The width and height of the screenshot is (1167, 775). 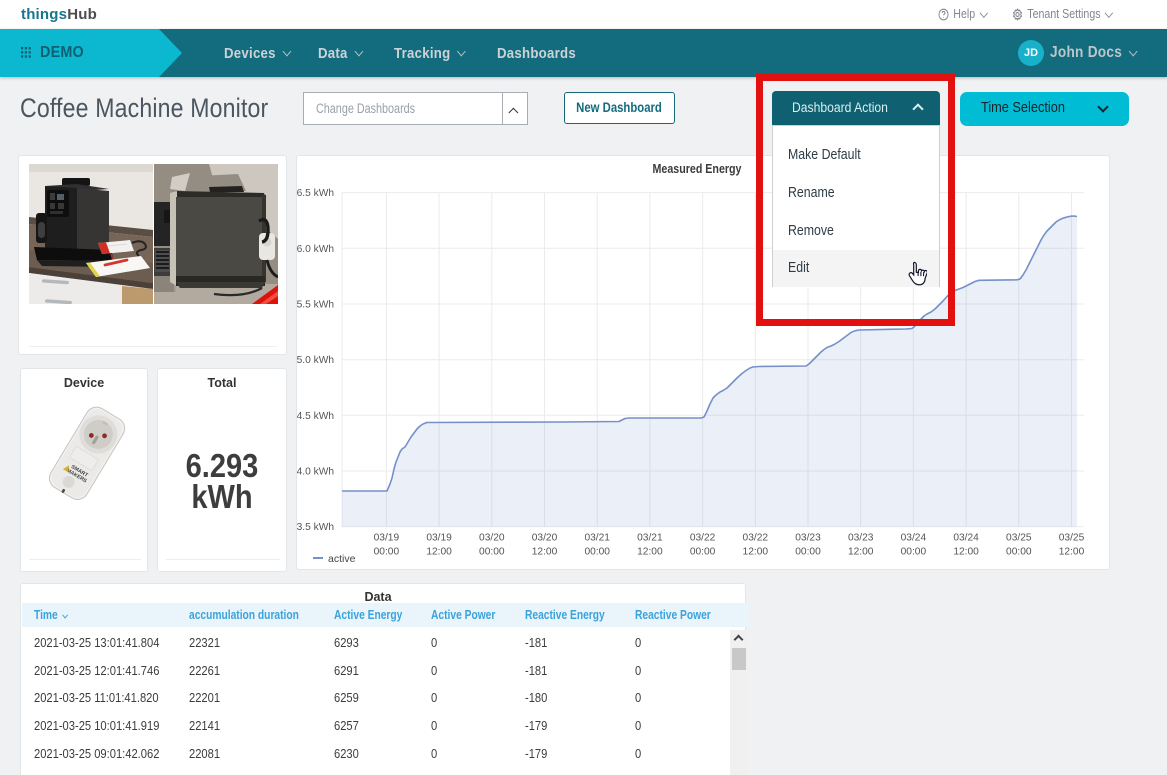 What do you see at coordinates (315, 472) in the screenshot?
I see `svg-text: 4.0 kWh` at bounding box center [315, 472].